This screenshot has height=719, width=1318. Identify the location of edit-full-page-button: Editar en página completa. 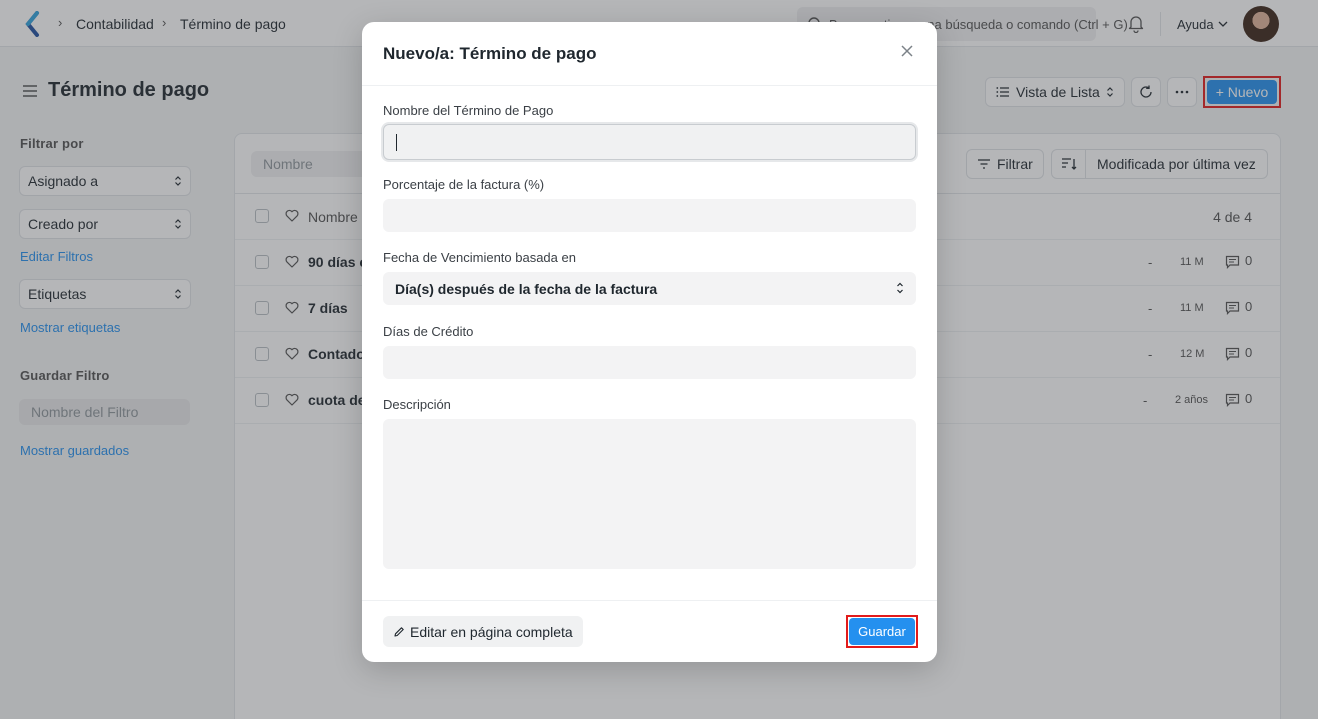
(483, 631).